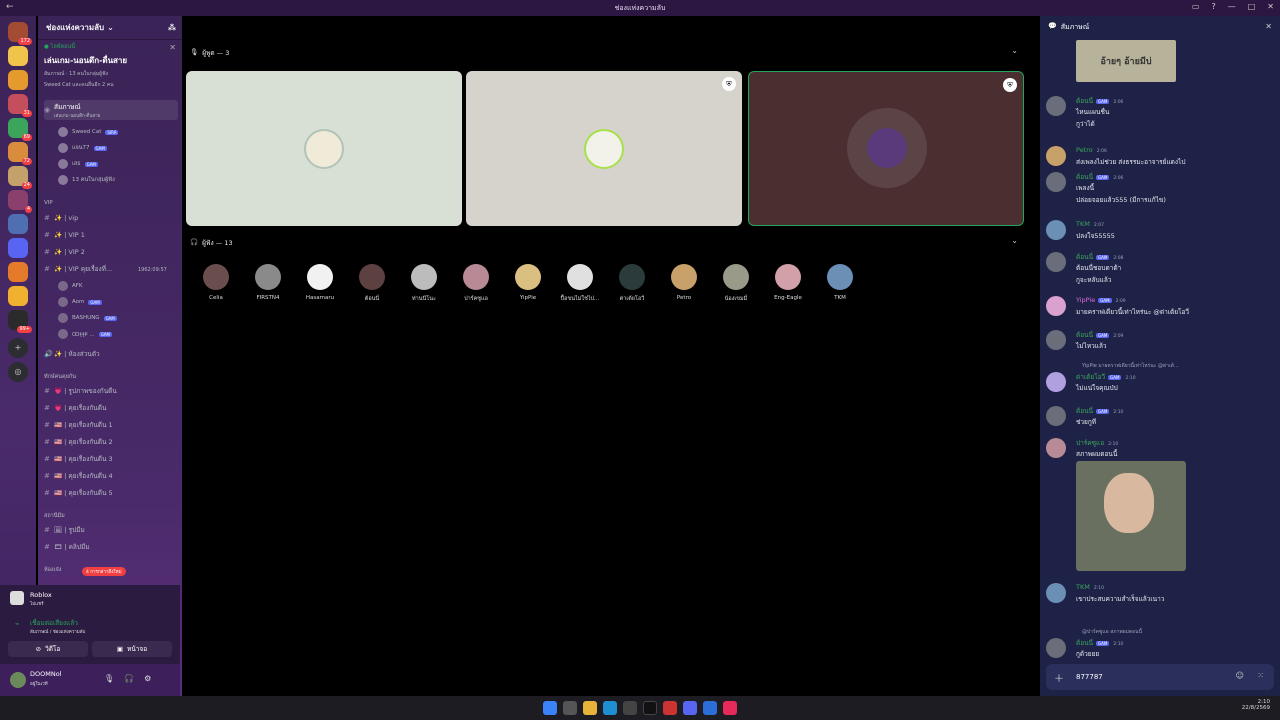 This screenshot has width=1280, height=720. Describe the element at coordinates (20, 201) in the screenshot. I see `server-icon: 4` at that location.